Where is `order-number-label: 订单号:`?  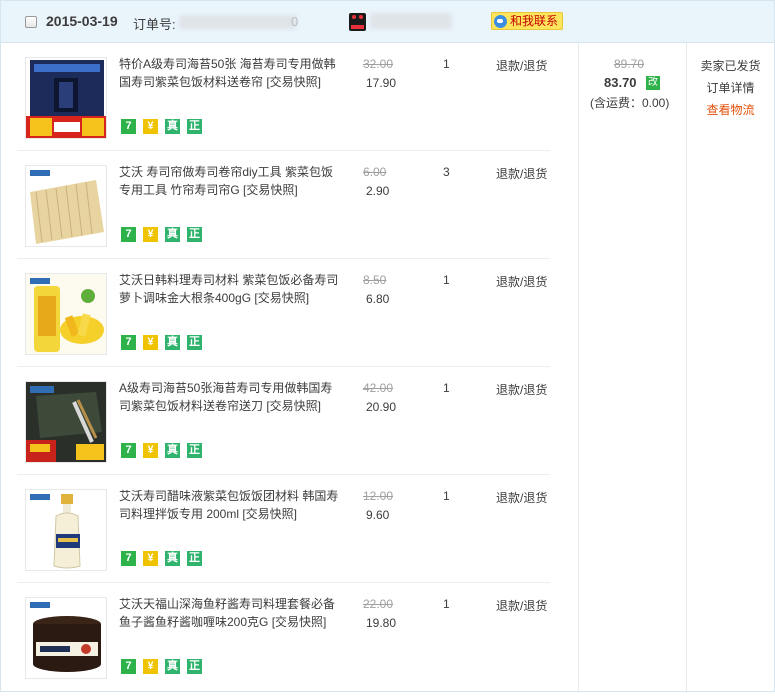
order-number-label: 订单号: is located at coordinates (154, 24).